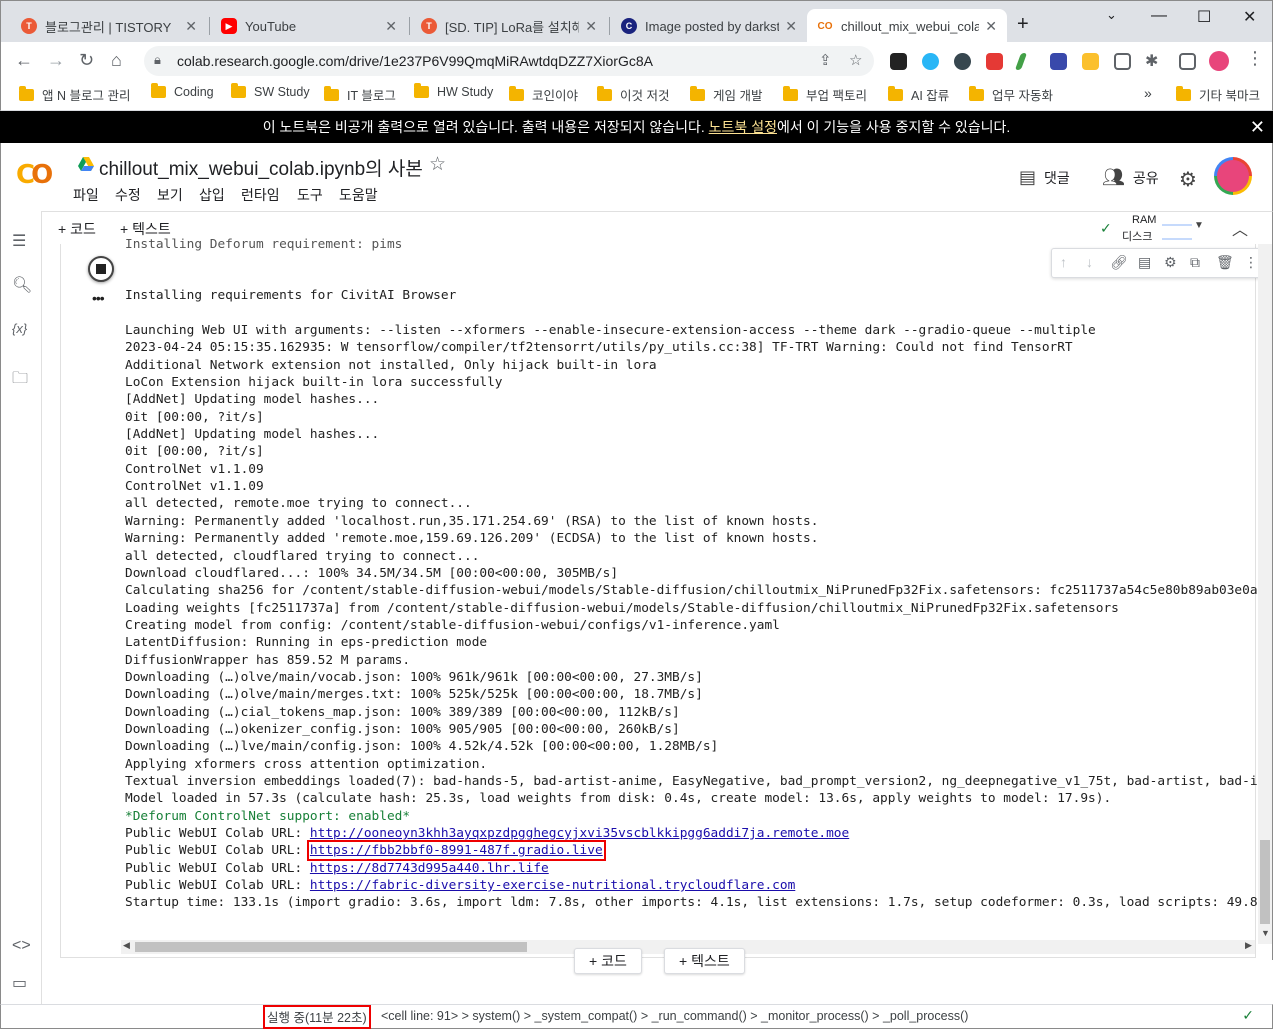 The height and width of the screenshot is (1029, 1273). I want to click on colab-logo: CO, so click(34, 175).